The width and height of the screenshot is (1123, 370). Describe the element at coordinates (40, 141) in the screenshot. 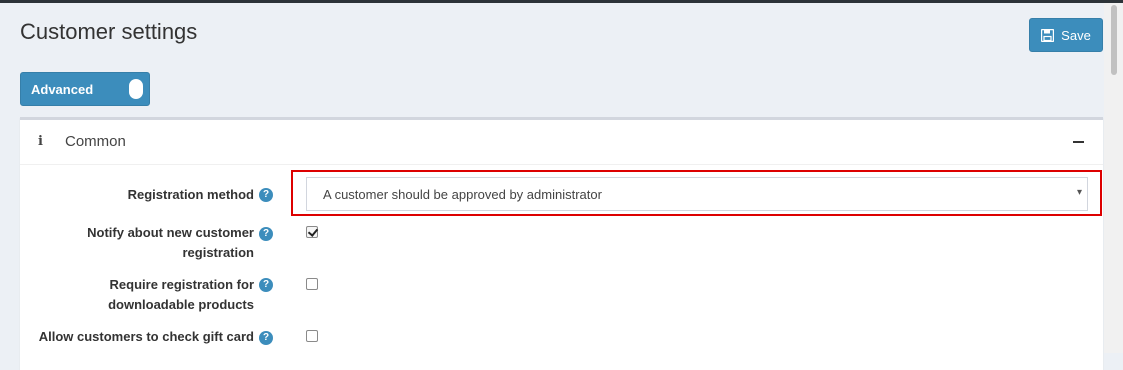

I see `info-icon: i` at that location.